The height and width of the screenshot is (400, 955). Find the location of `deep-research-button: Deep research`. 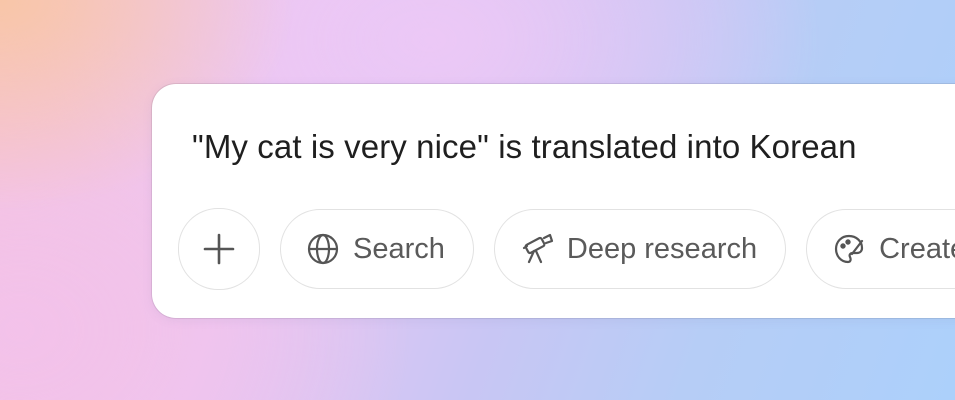

deep-research-button: Deep research is located at coordinates (640, 249).